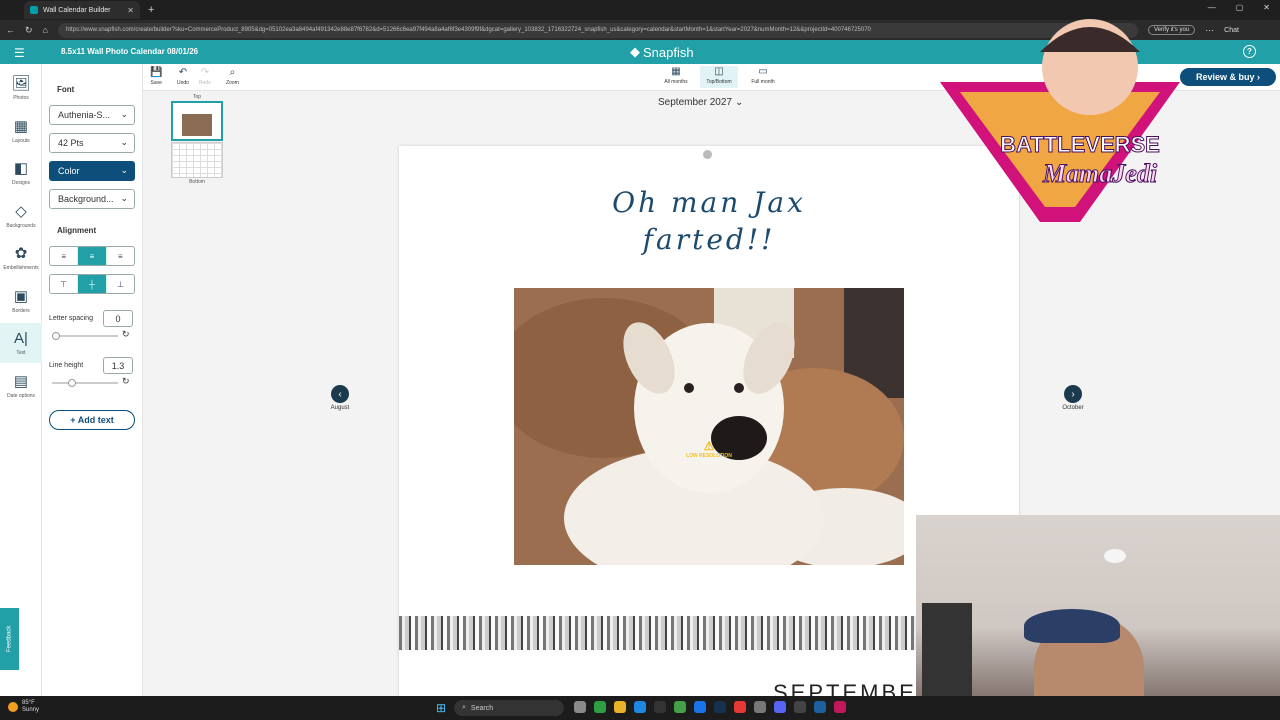 This screenshot has width=1280, height=720. I want to click on full-month-icon: ▭, so click(763, 71).